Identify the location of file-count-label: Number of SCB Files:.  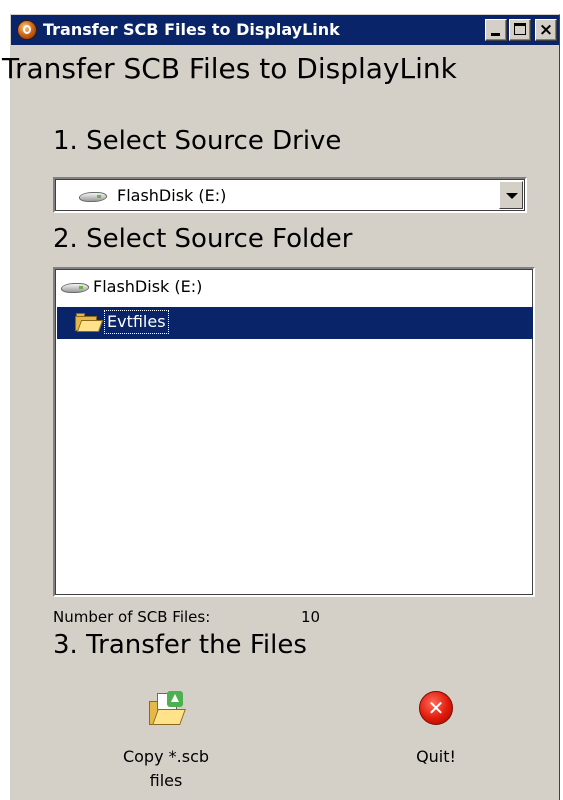
(132, 617).